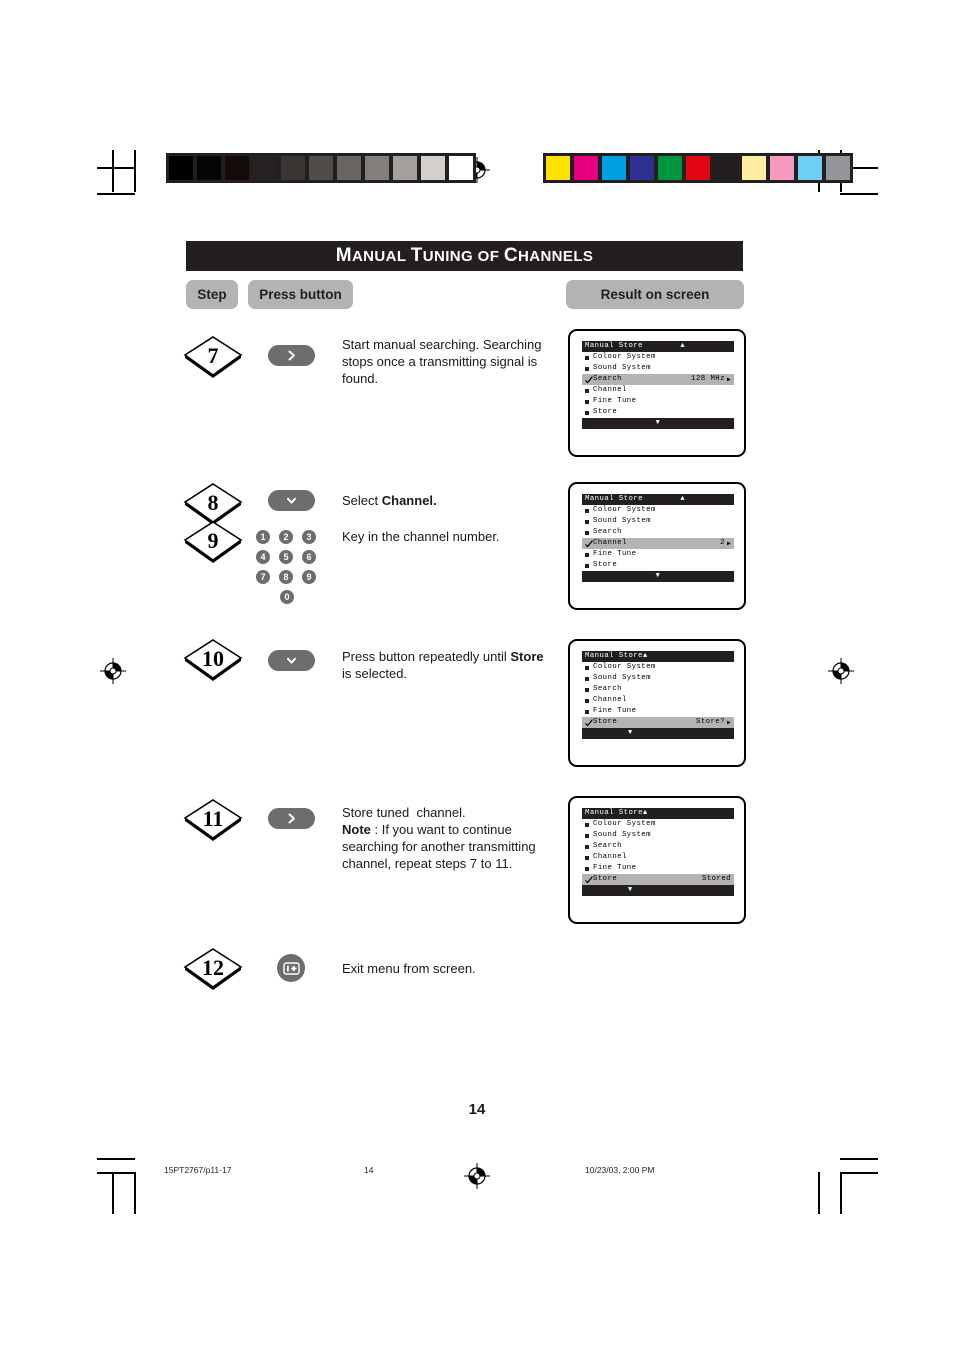  Describe the element at coordinates (116, 1173) in the screenshot. I see `crop-mark-bottom-left-corner` at that location.